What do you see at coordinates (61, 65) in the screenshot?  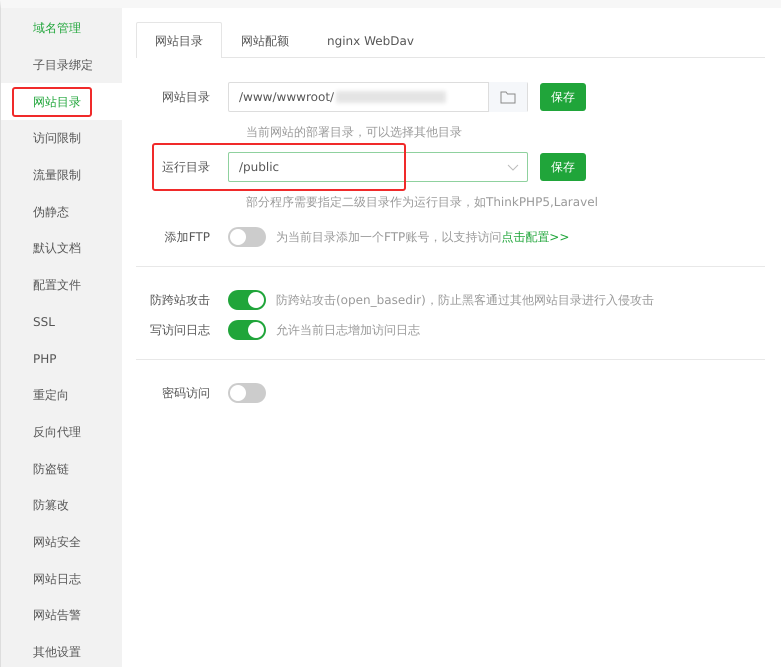 I see `sidebar-item: 子目录绑定` at bounding box center [61, 65].